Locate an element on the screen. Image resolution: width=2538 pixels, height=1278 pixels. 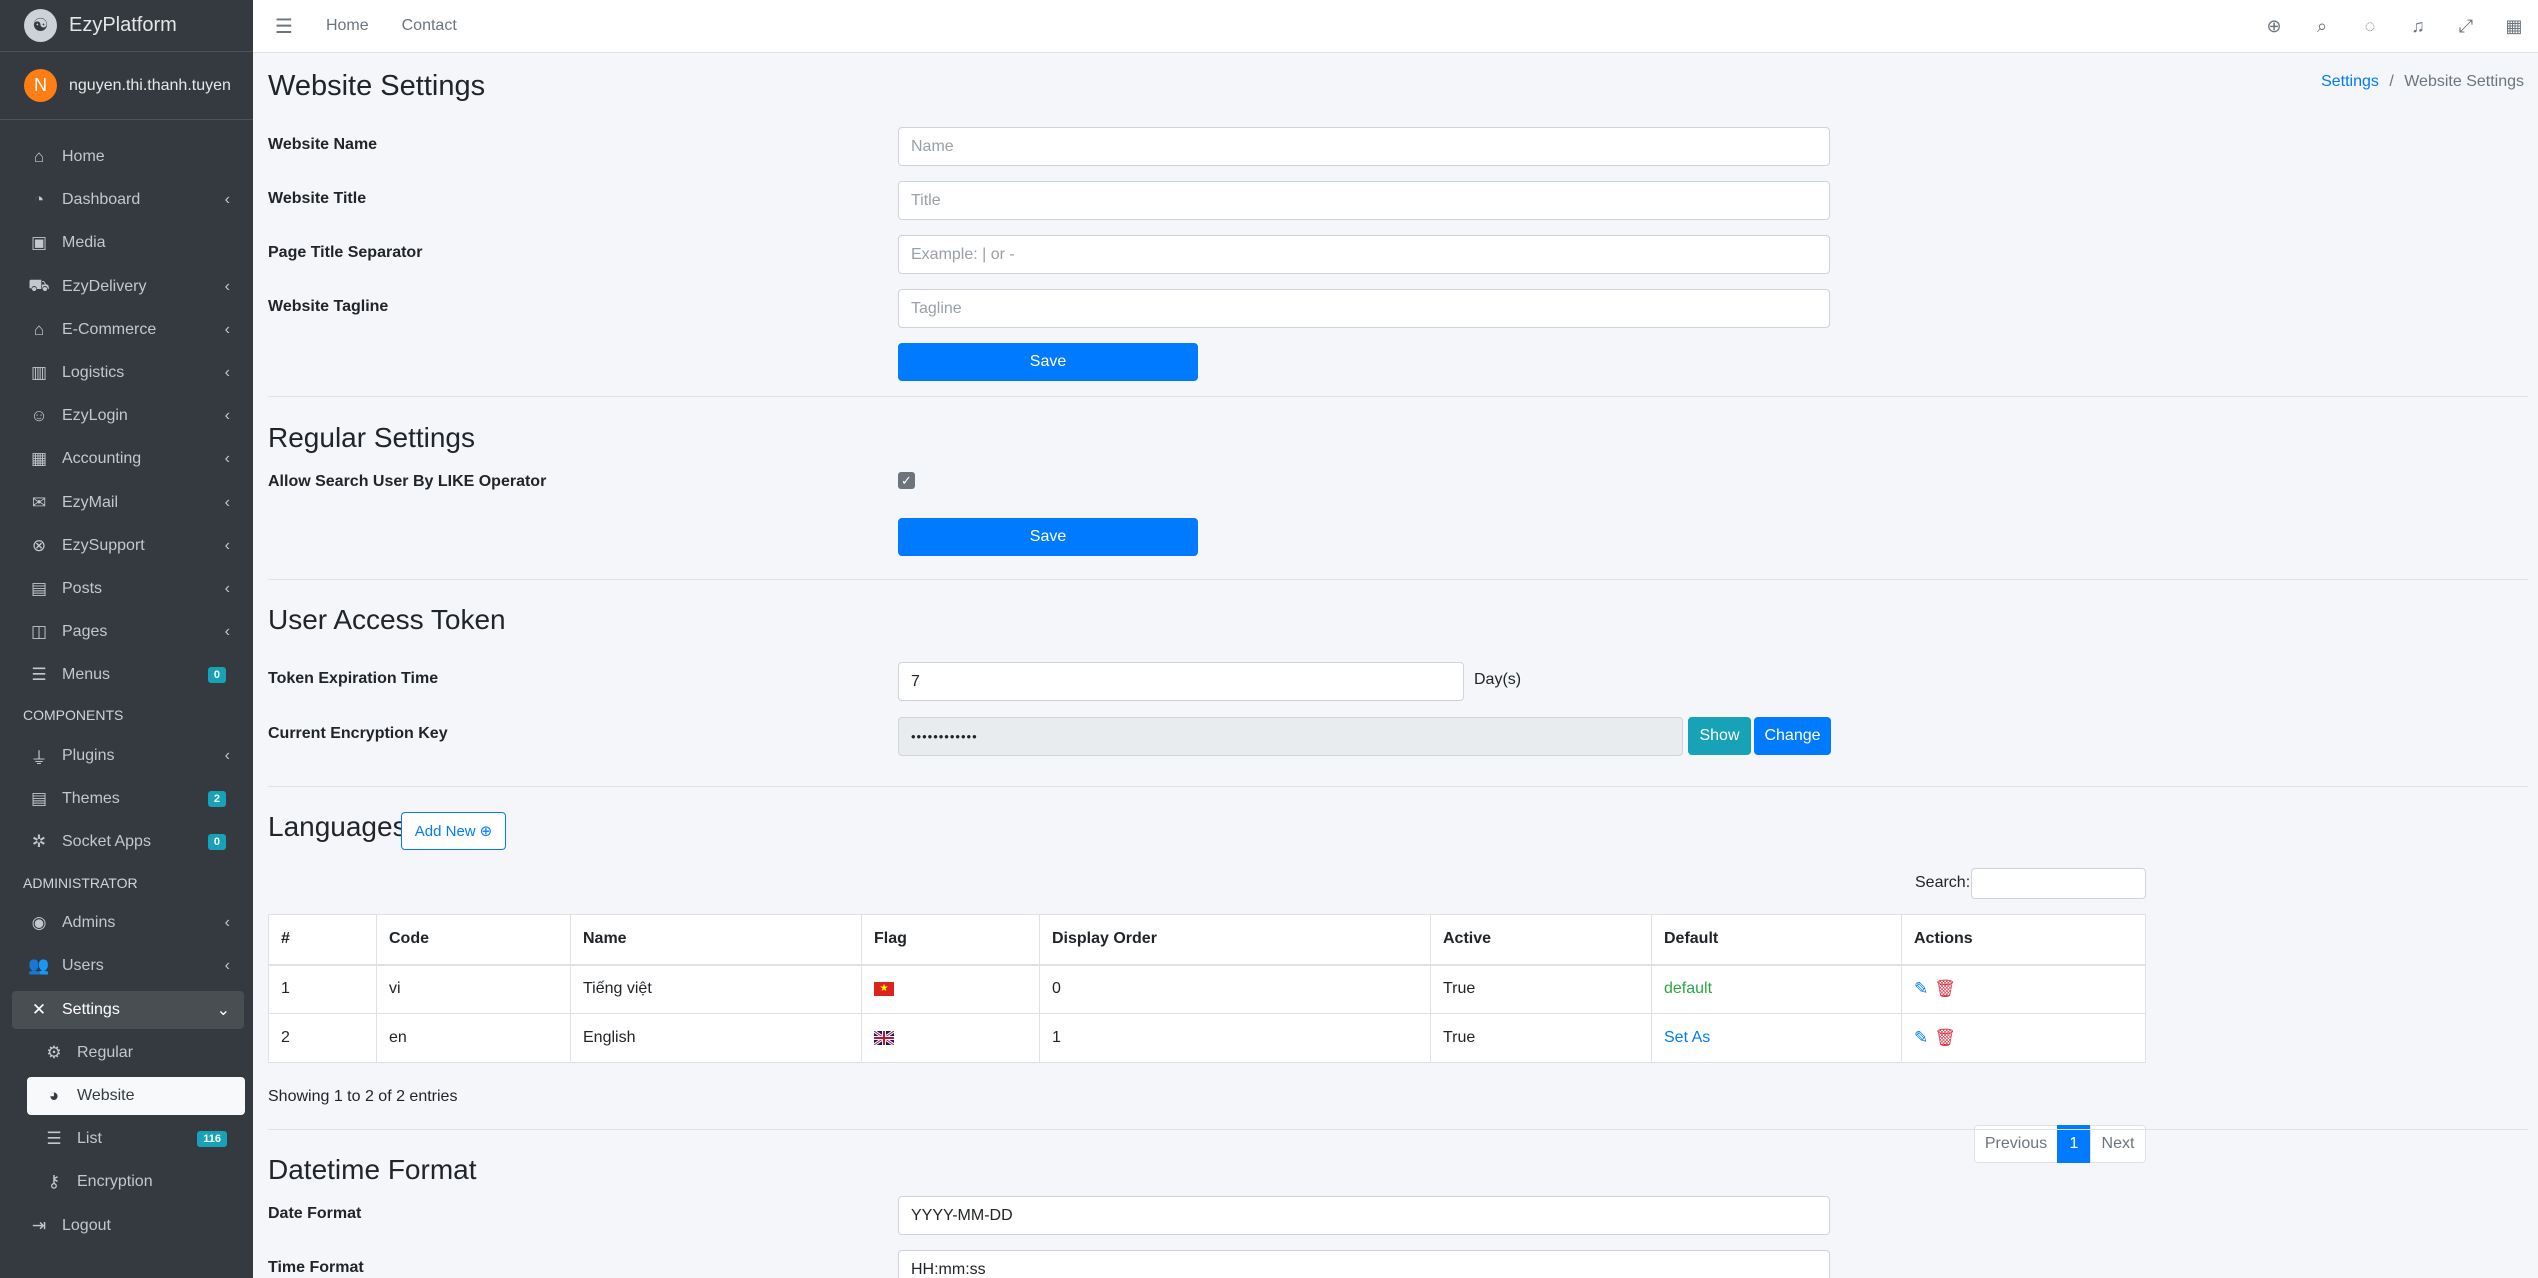
save-website-settings-button: Save is located at coordinates (1048, 362).